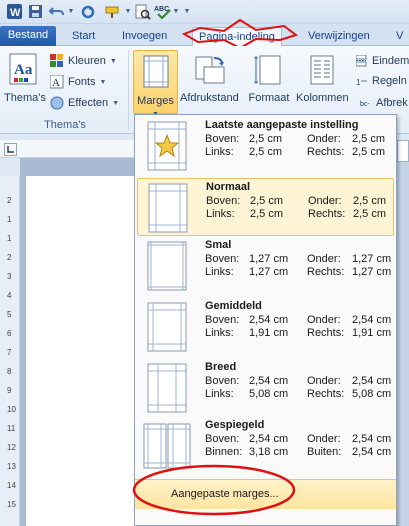 This screenshot has height=526, width=409. I want to click on format-dropdown-icon: ▼, so click(128, 11).